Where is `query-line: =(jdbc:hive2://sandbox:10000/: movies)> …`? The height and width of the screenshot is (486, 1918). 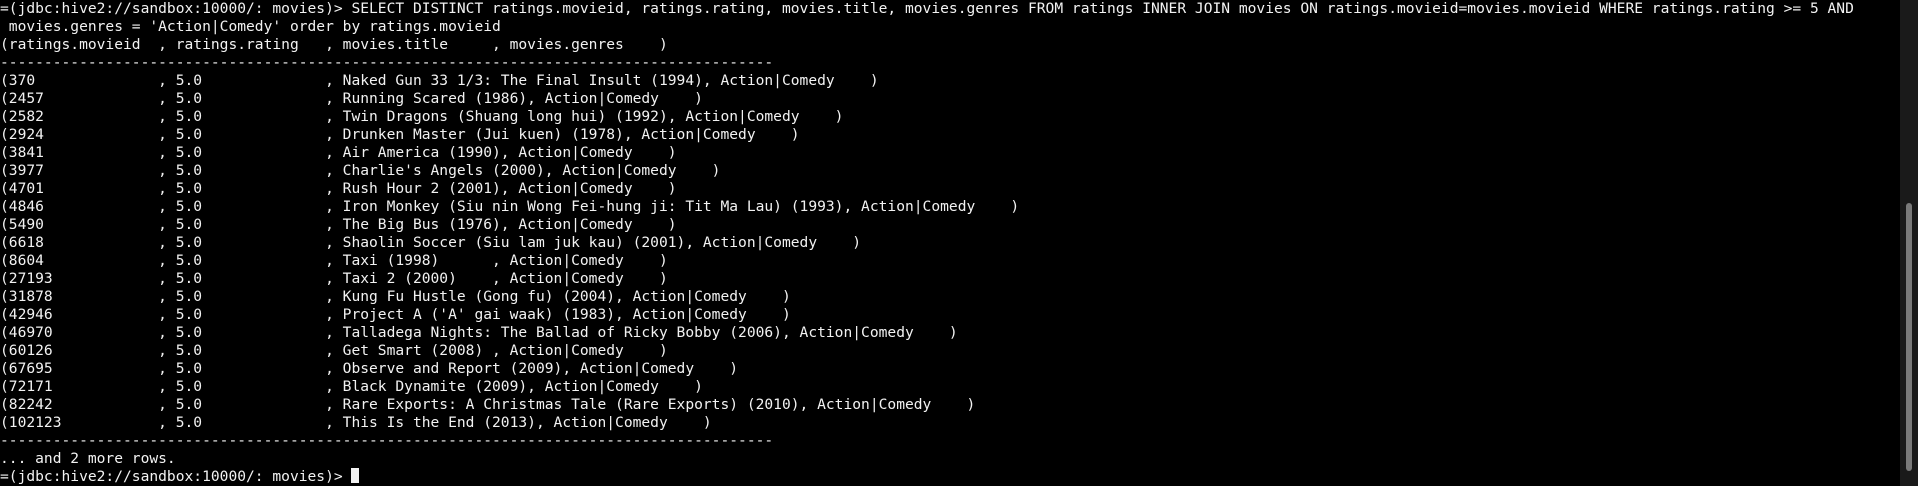 query-line: =(jdbc:hive2://sandbox:10000/: movies)> … is located at coordinates (927, 8).